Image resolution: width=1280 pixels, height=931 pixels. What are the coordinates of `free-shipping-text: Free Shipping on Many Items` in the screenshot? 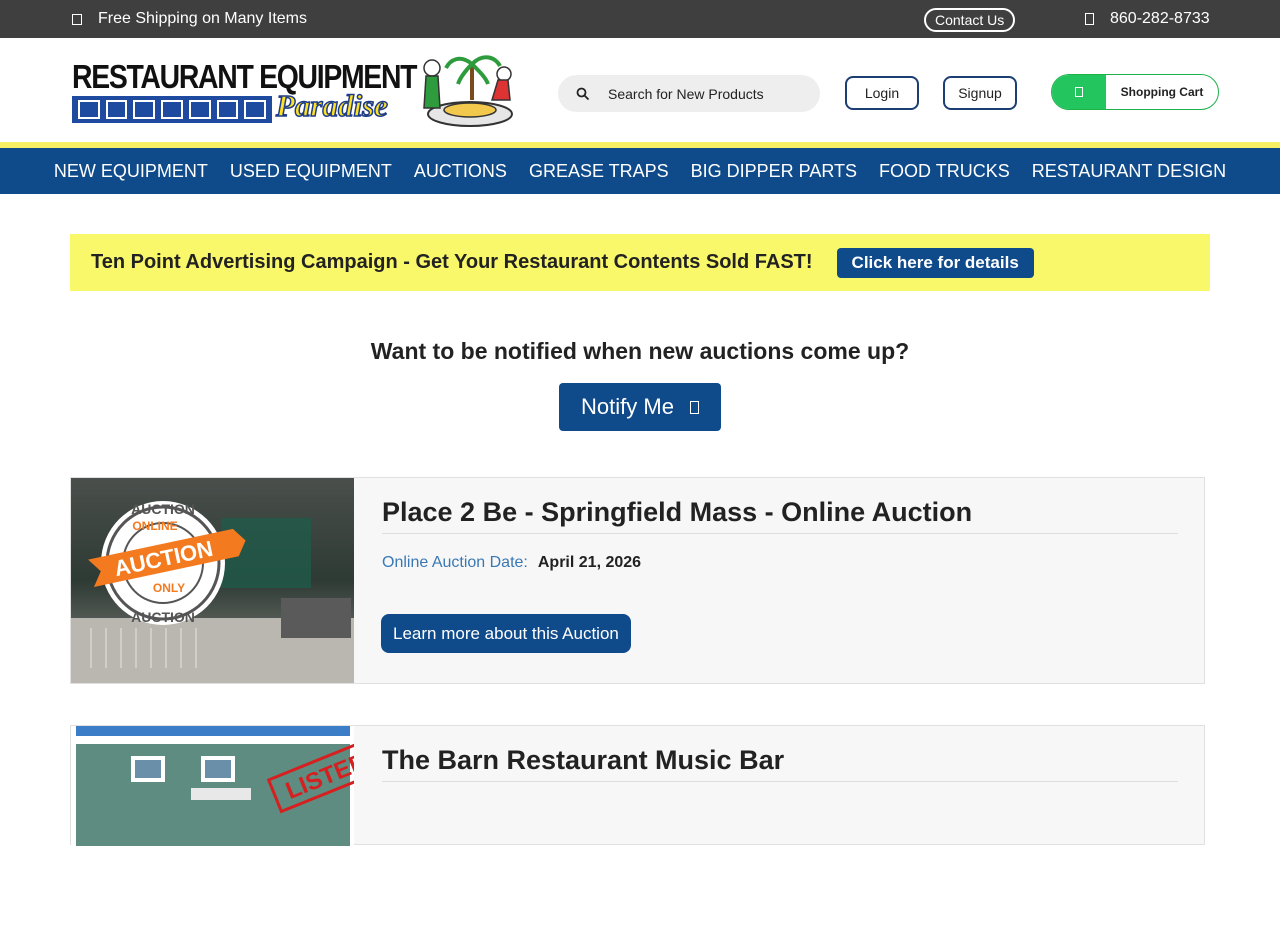 It's located at (202, 18).